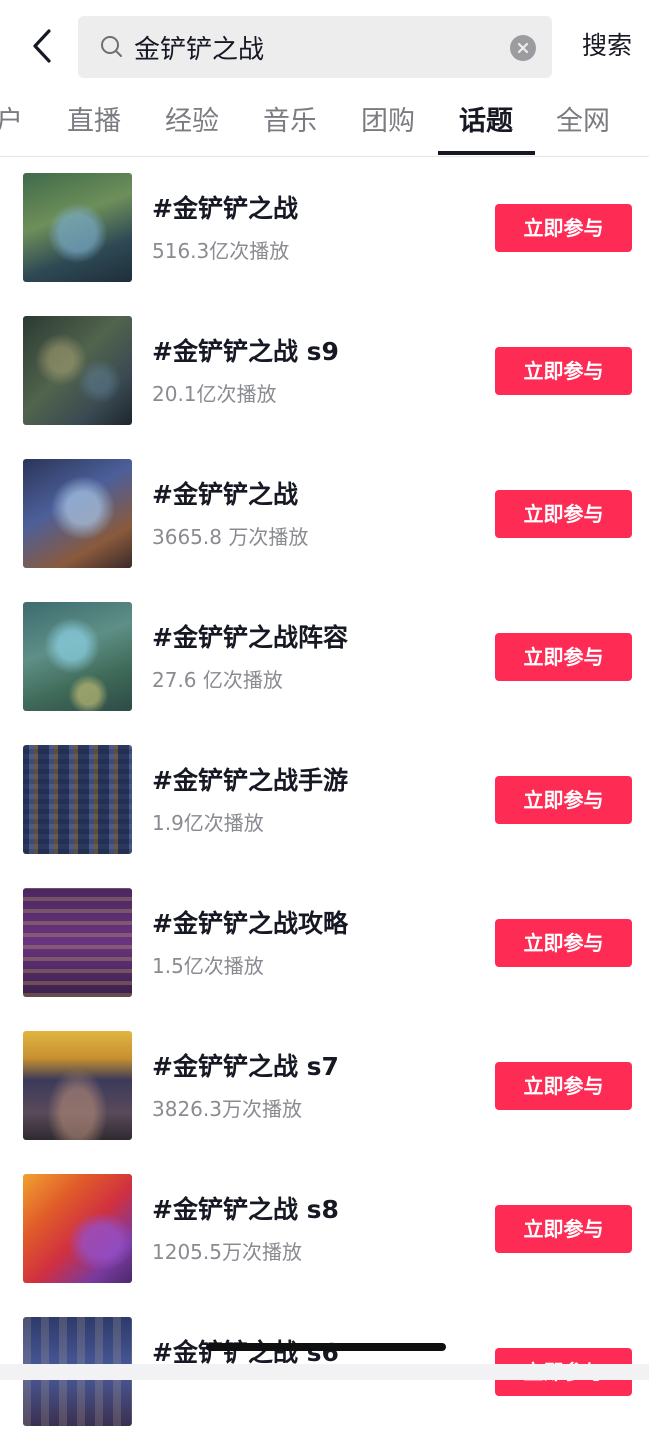 This screenshot has width=649, height=1444. Describe the element at coordinates (111, 46) in the screenshot. I see `search-icon` at that location.